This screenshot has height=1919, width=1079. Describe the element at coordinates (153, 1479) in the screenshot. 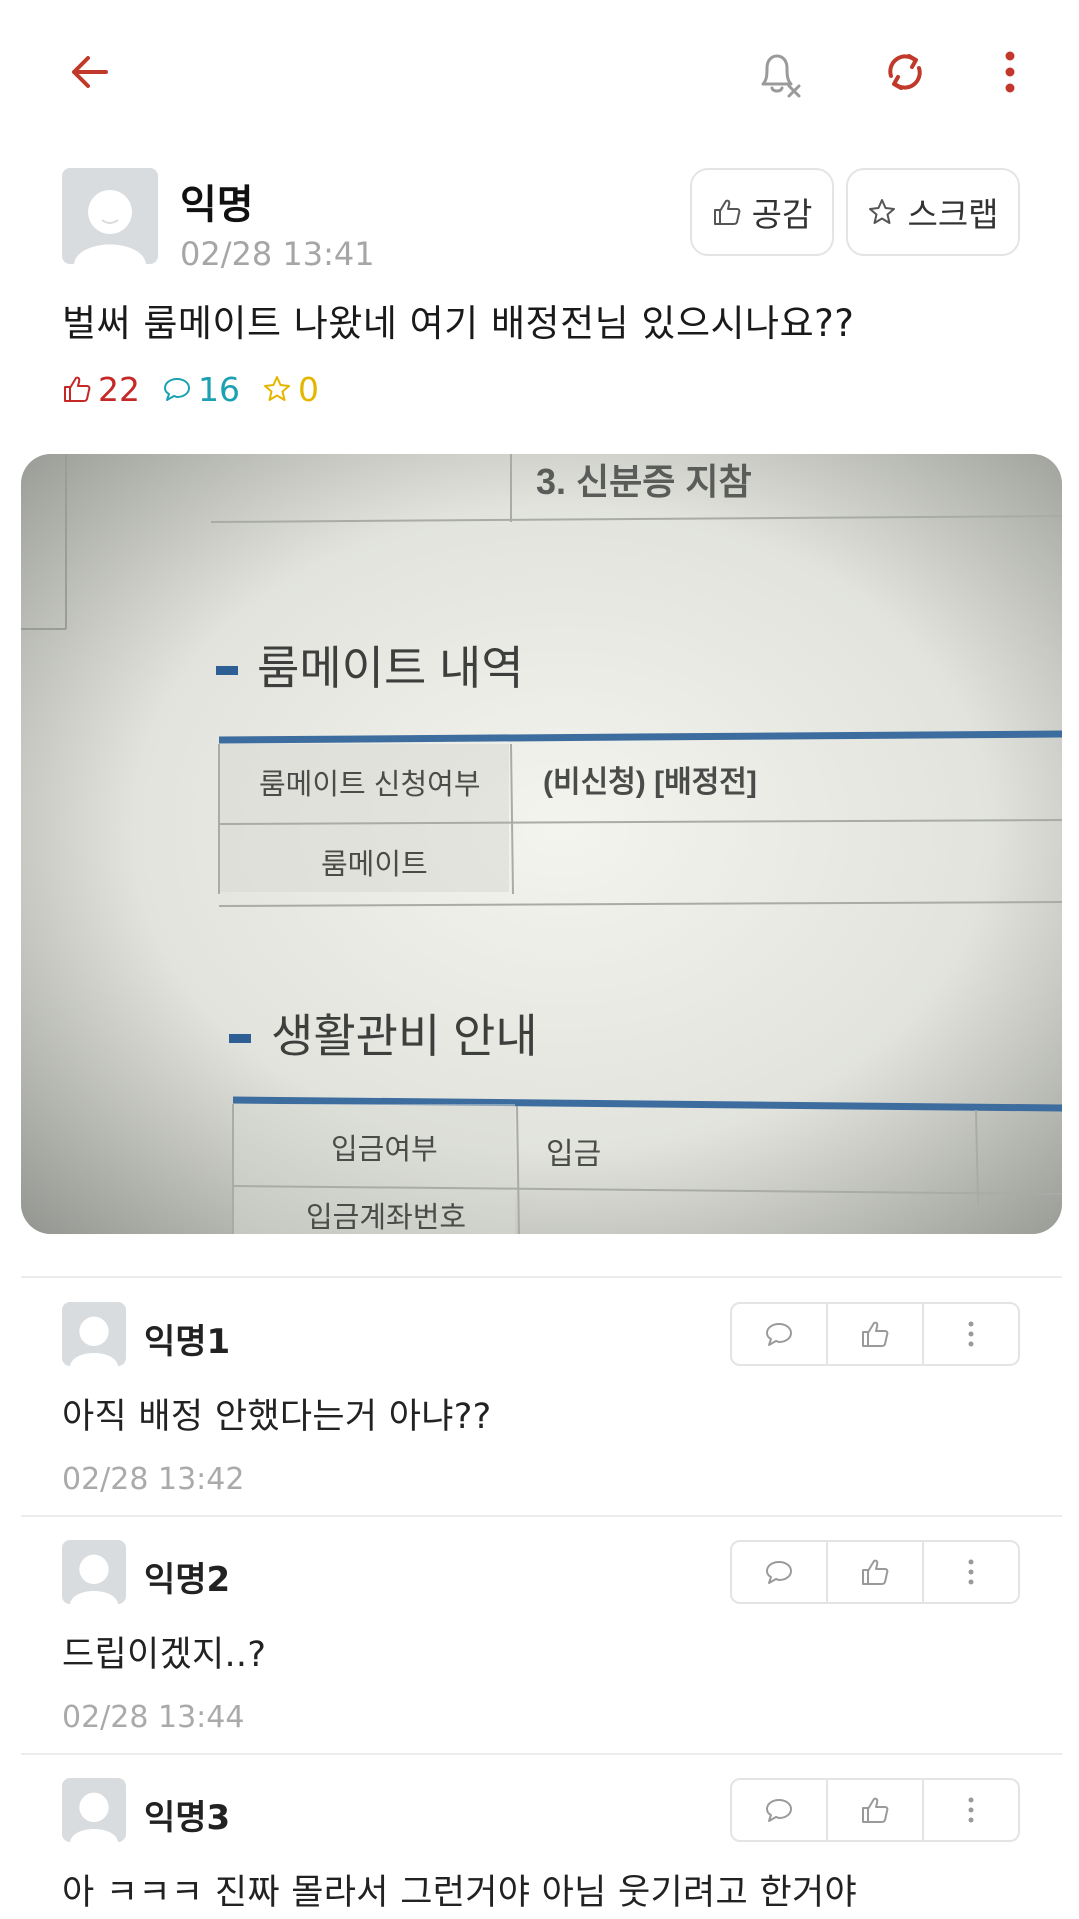

I see `comment-timestamp: 02/28 13:42` at that location.